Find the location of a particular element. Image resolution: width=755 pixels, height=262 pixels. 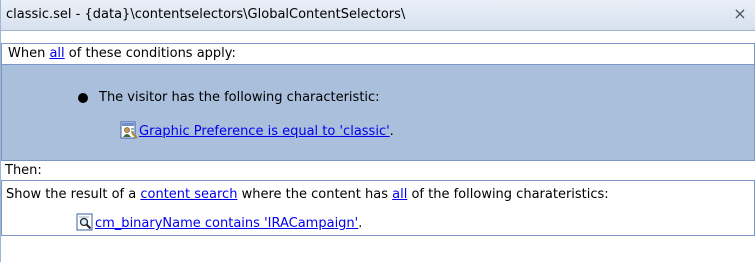

user-profile-icon is located at coordinates (129, 130).